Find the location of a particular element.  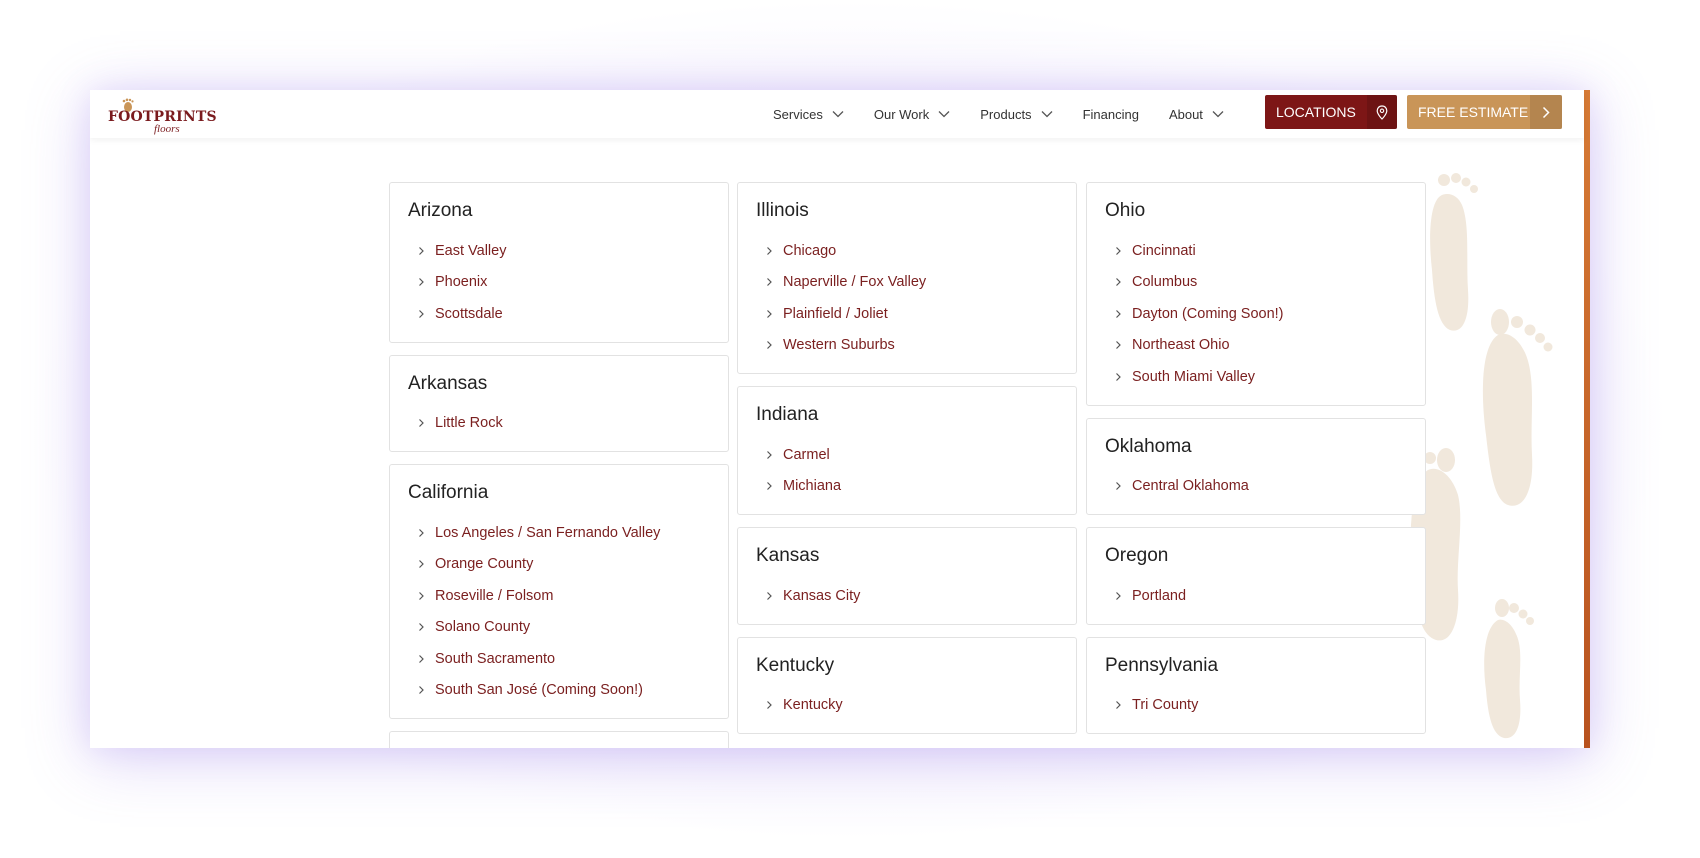

city-link-label: Carmel is located at coordinates (806, 454).